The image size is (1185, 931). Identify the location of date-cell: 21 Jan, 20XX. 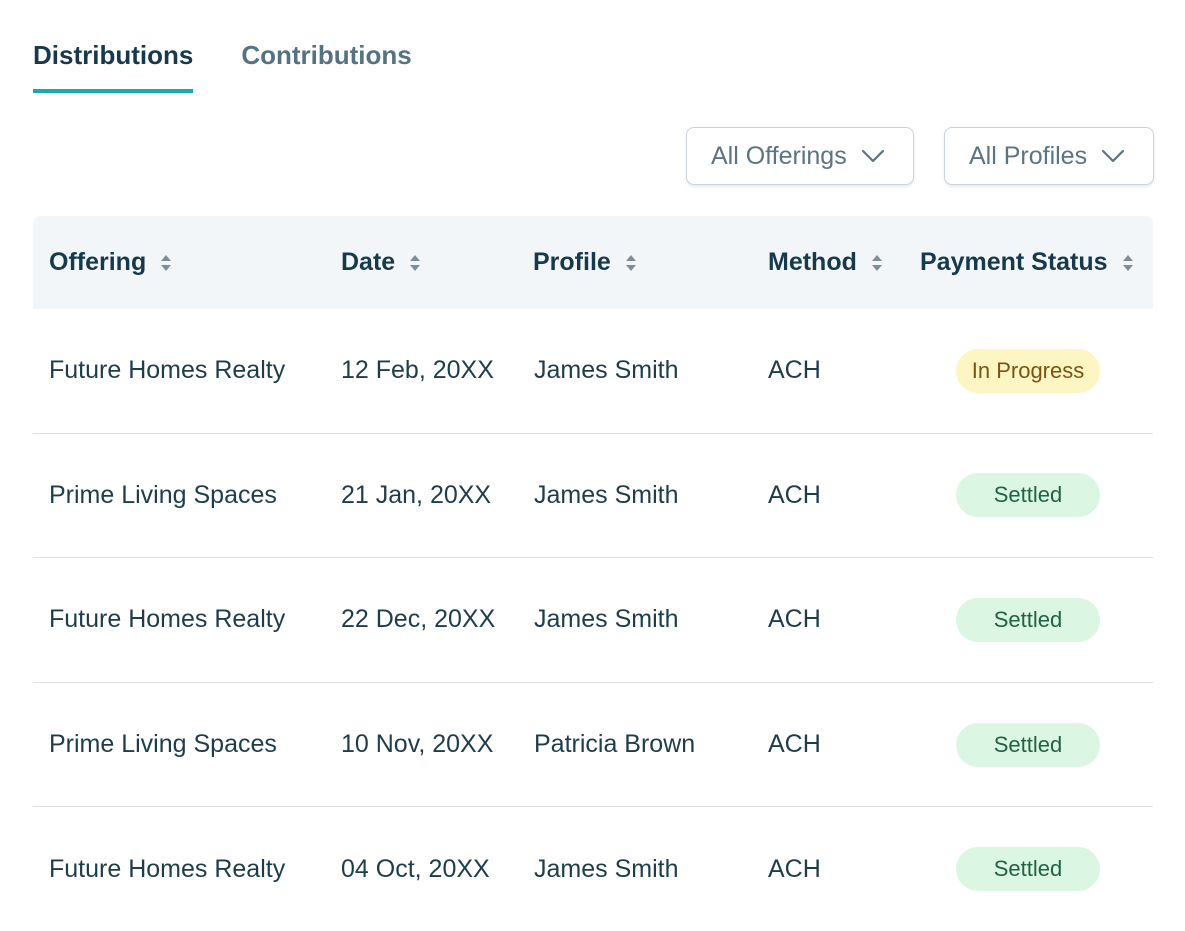
(416, 494).